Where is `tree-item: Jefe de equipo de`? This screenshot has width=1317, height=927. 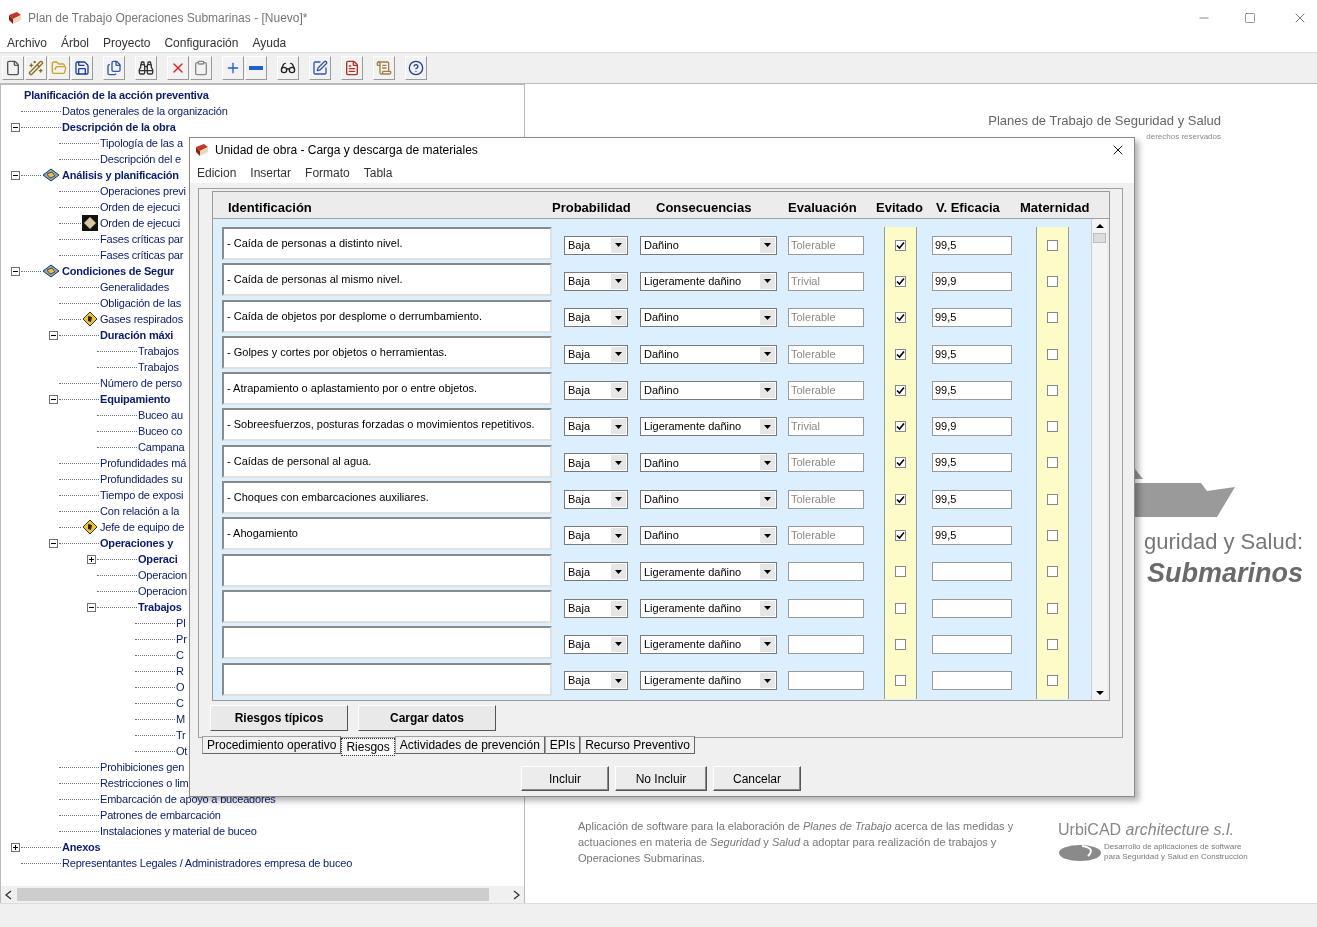 tree-item: Jefe de equipo de is located at coordinates (142, 527).